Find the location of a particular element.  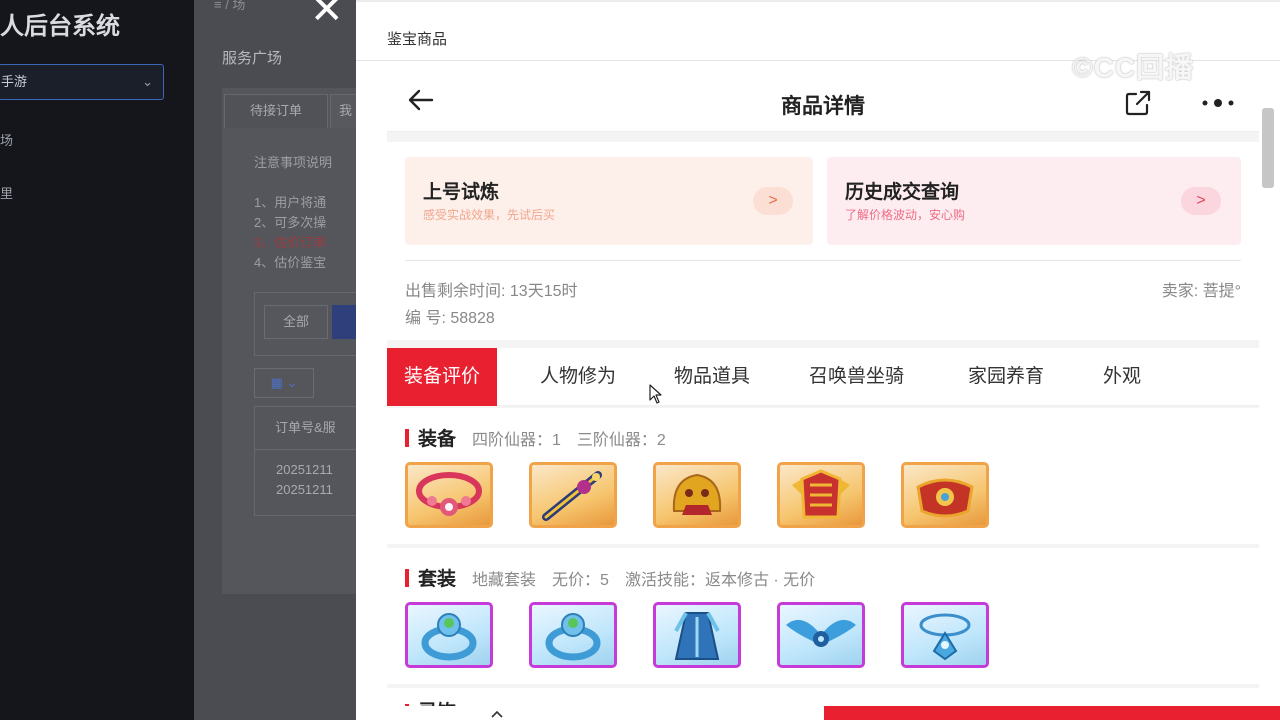

section-header: 装备 四阶仙器：1 三阶仙器：2 is located at coordinates (543, 437).